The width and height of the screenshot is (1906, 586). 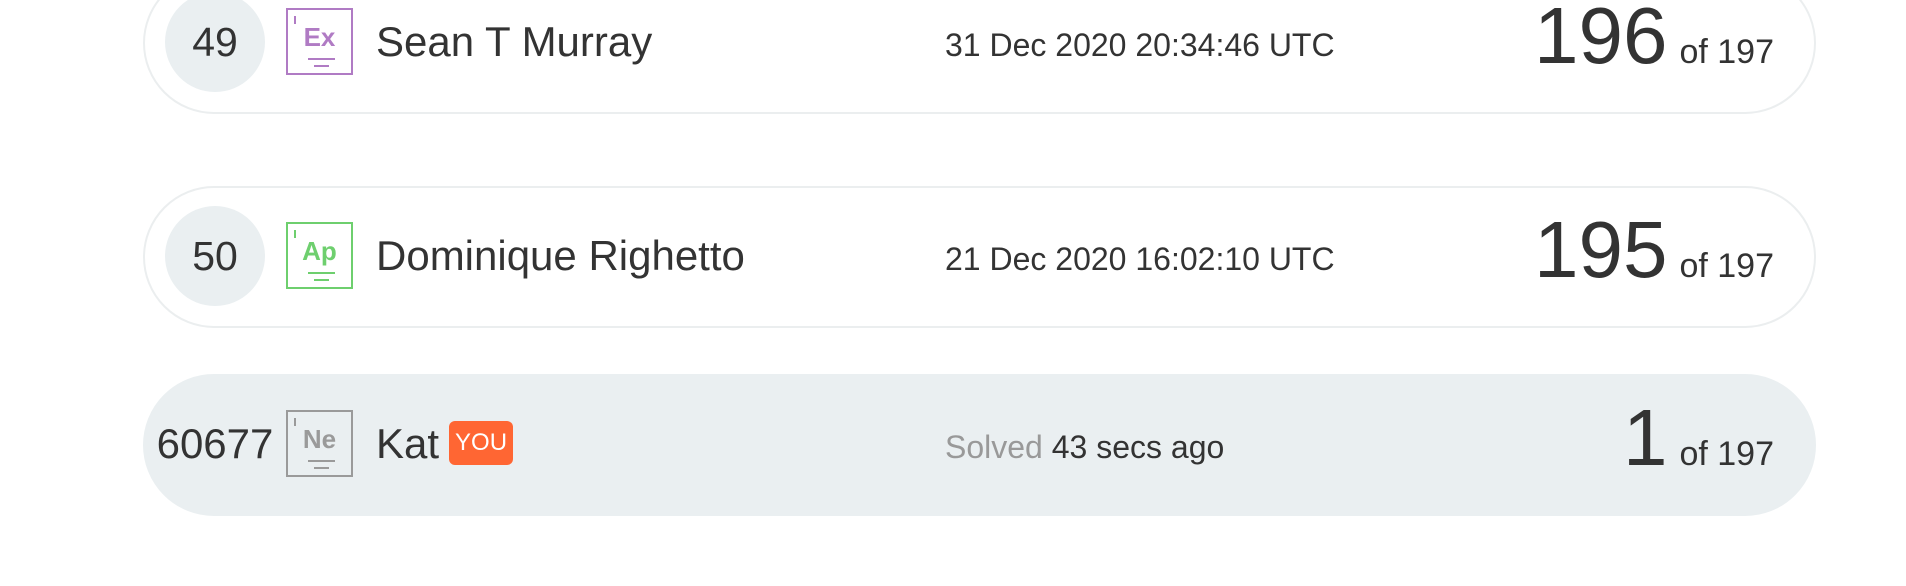 What do you see at coordinates (215, 256) in the screenshot?
I see `rank-number: 50` at bounding box center [215, 256].